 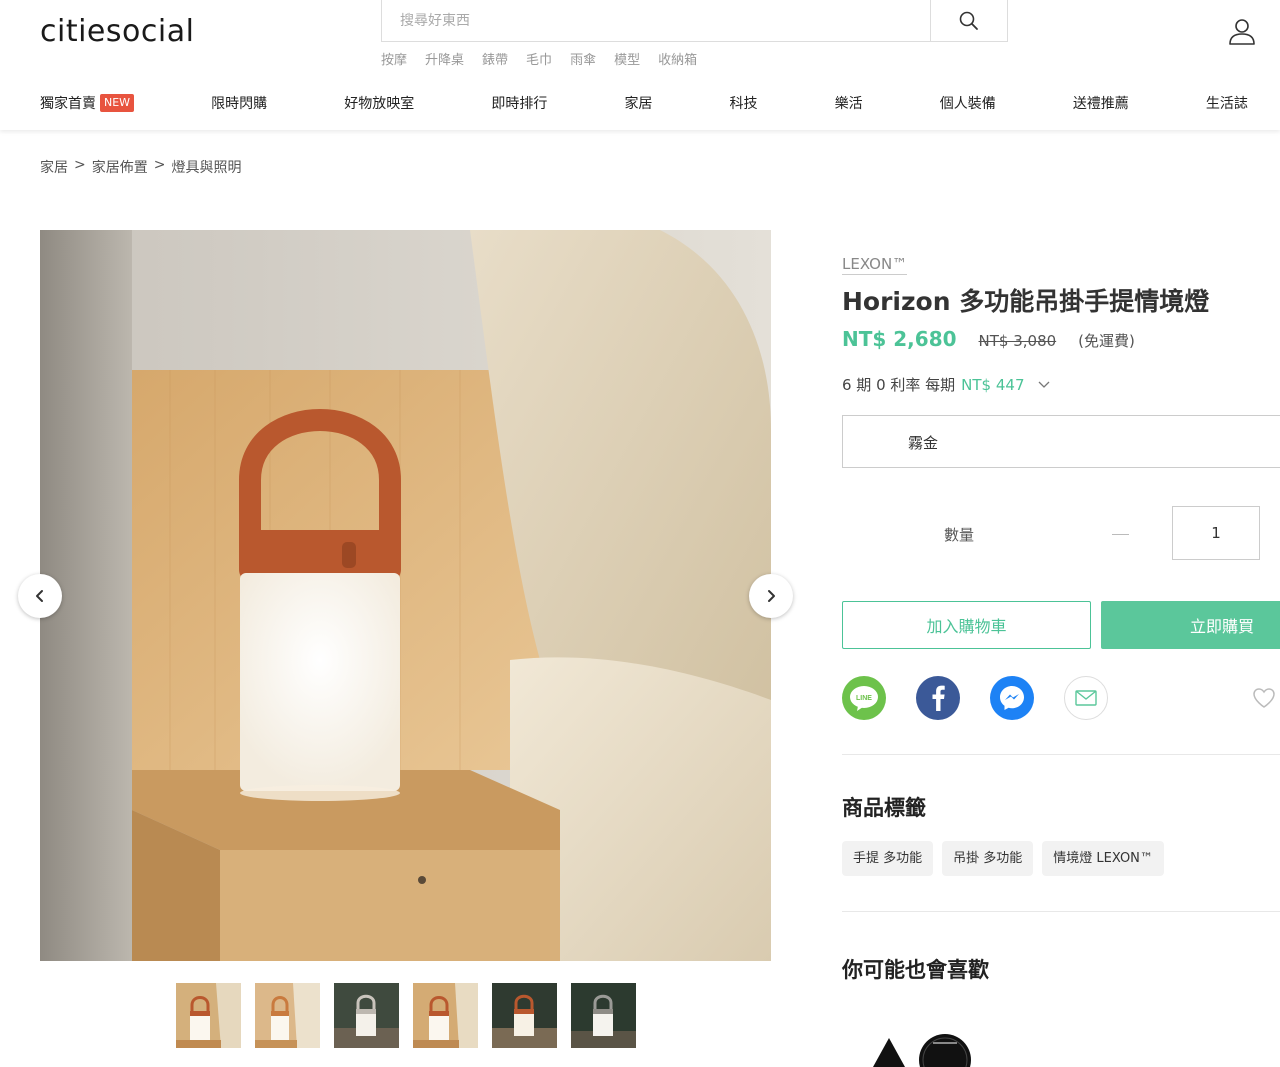 I want to click on nav-item-ranking: 即時排行, so click(x=519, y=103).